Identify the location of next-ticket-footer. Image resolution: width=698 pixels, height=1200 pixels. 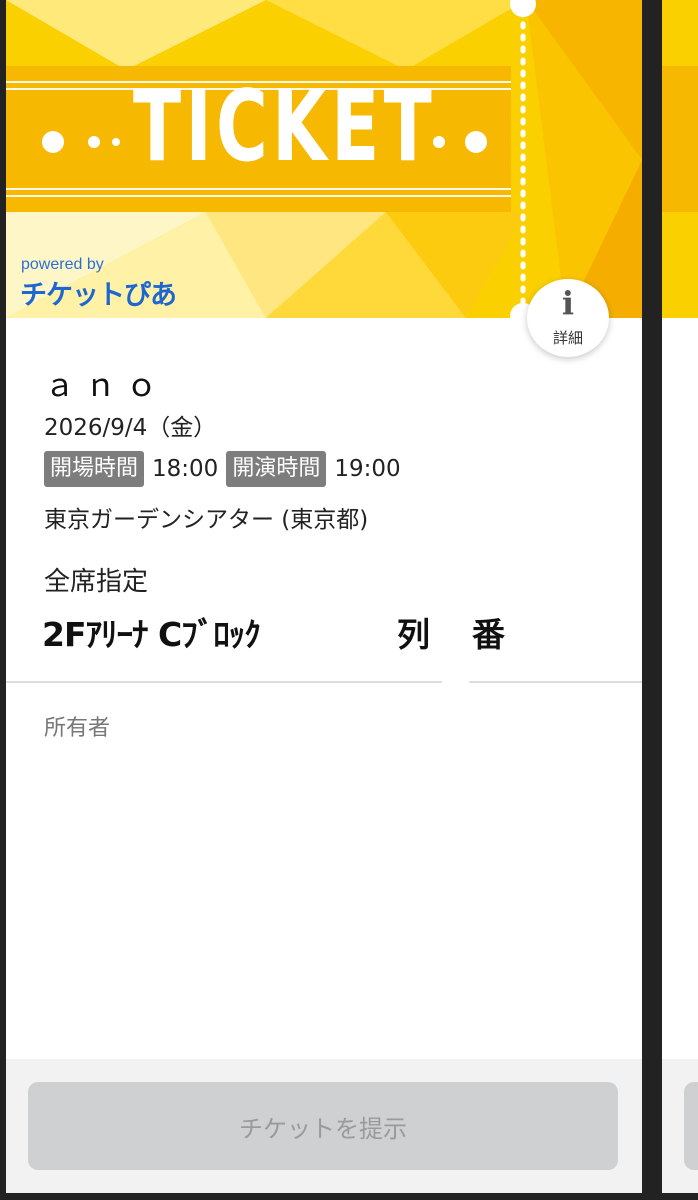
(680, 1126).